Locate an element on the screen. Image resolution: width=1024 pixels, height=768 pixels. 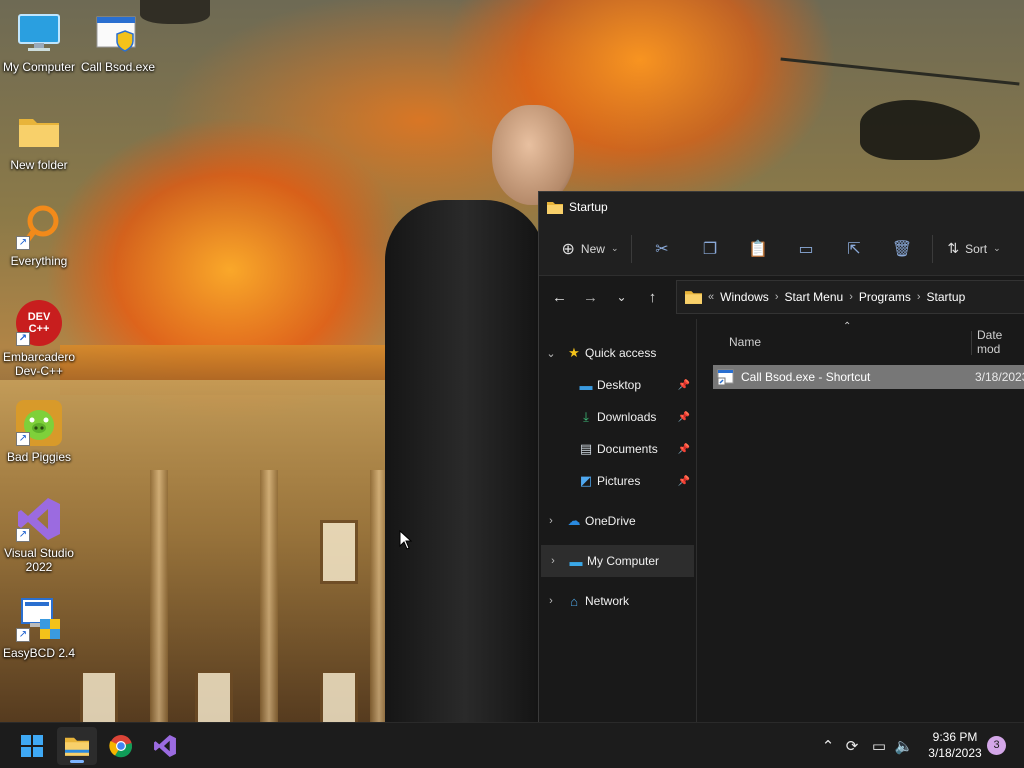
trash-icon: 🗑 is located at coordinates (902, 249).